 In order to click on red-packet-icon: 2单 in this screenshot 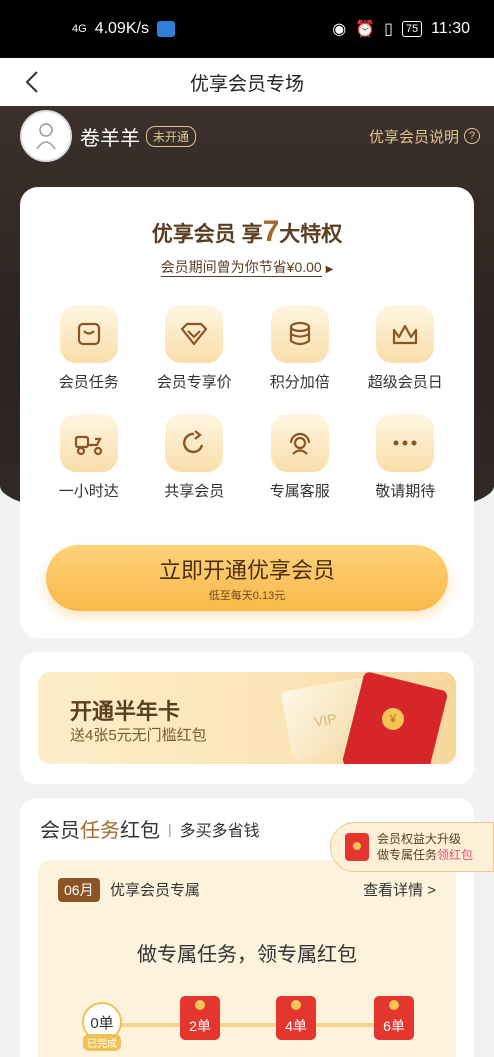, I will do `click(200, 1018)`.